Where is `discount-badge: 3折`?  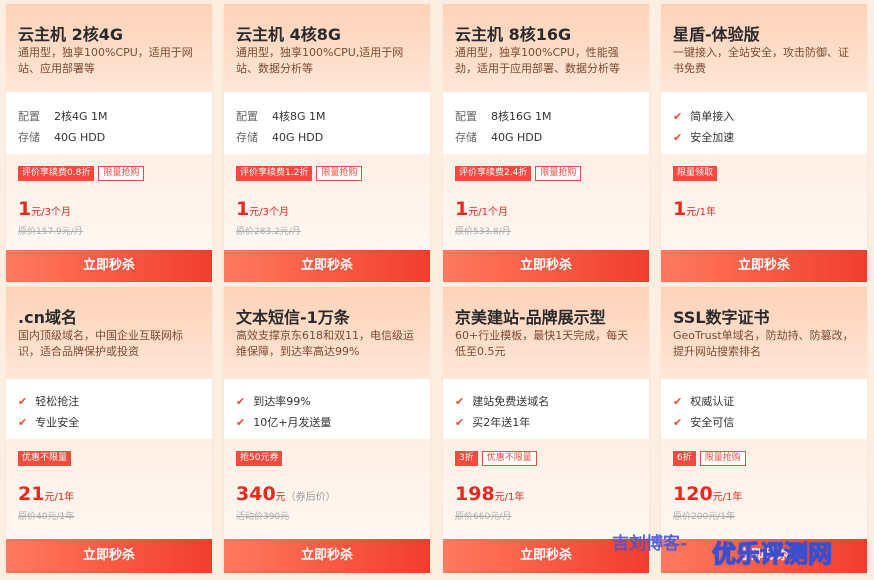
discount-badge: 3折 is located at coordinates (466, 458).